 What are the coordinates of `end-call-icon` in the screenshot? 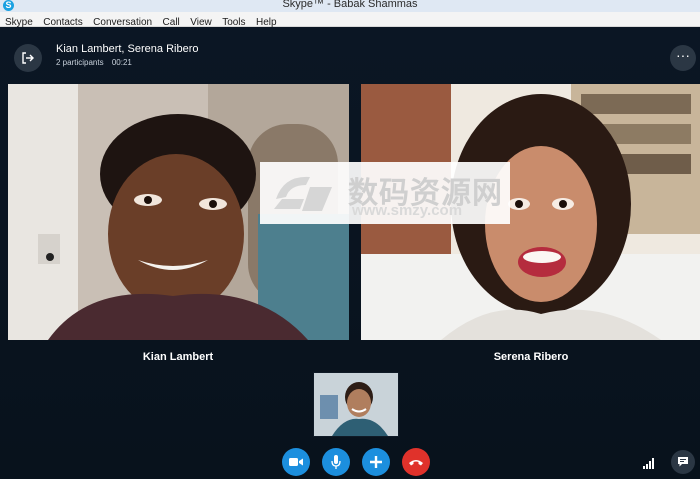 It's located at (416, 463).